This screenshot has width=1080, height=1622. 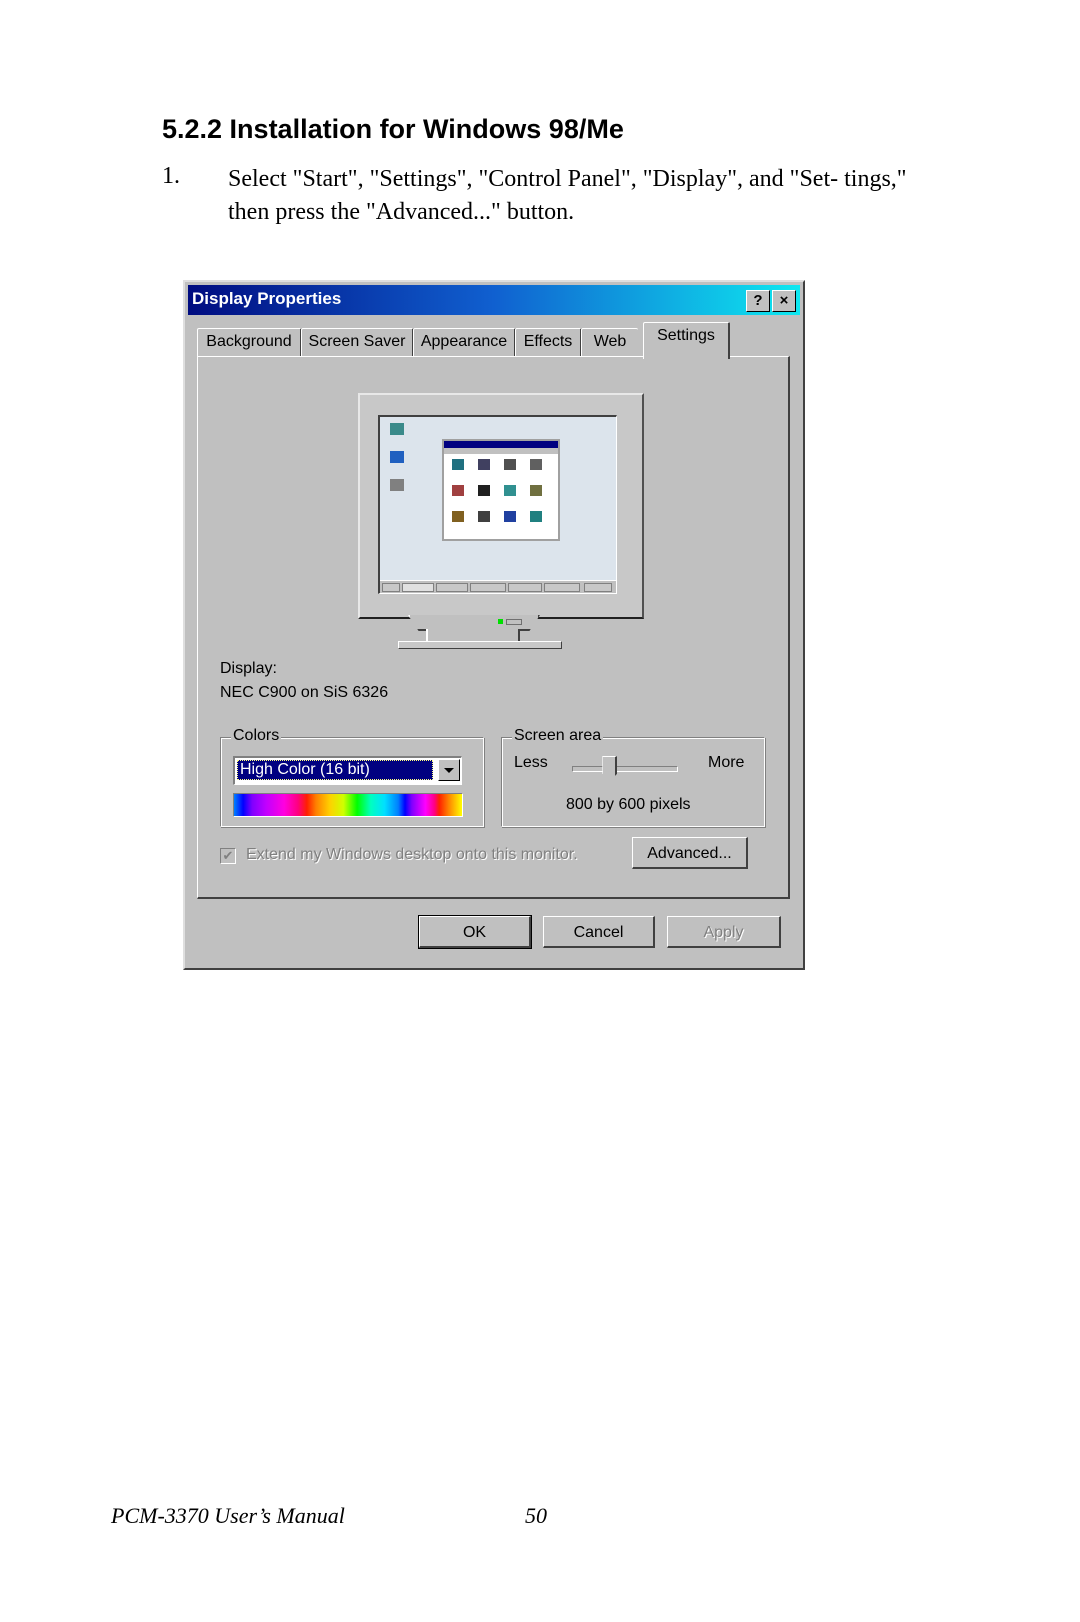 I want to click on help-button: ?, so click(x=758, y=301).